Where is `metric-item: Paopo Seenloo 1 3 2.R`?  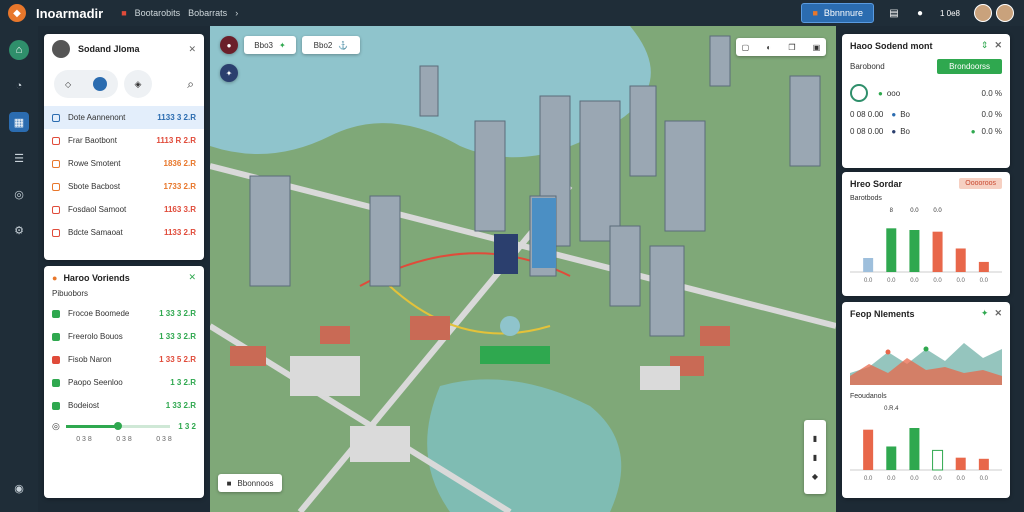 metric-item: Paopo Seenloo 1 3 2.R is located at coordinates (124, 382).